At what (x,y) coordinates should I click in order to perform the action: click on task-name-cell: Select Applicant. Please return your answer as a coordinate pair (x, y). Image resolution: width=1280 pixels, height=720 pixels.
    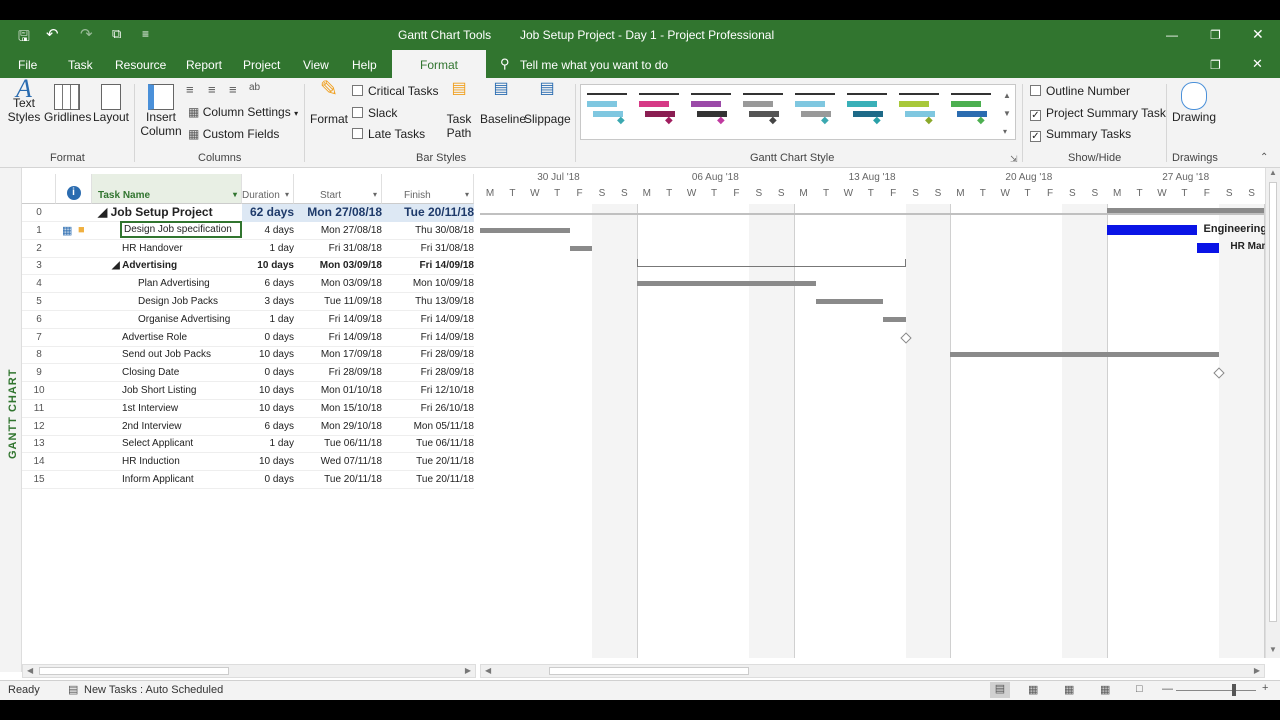
    Looking at the image, I should click on (157, 443).